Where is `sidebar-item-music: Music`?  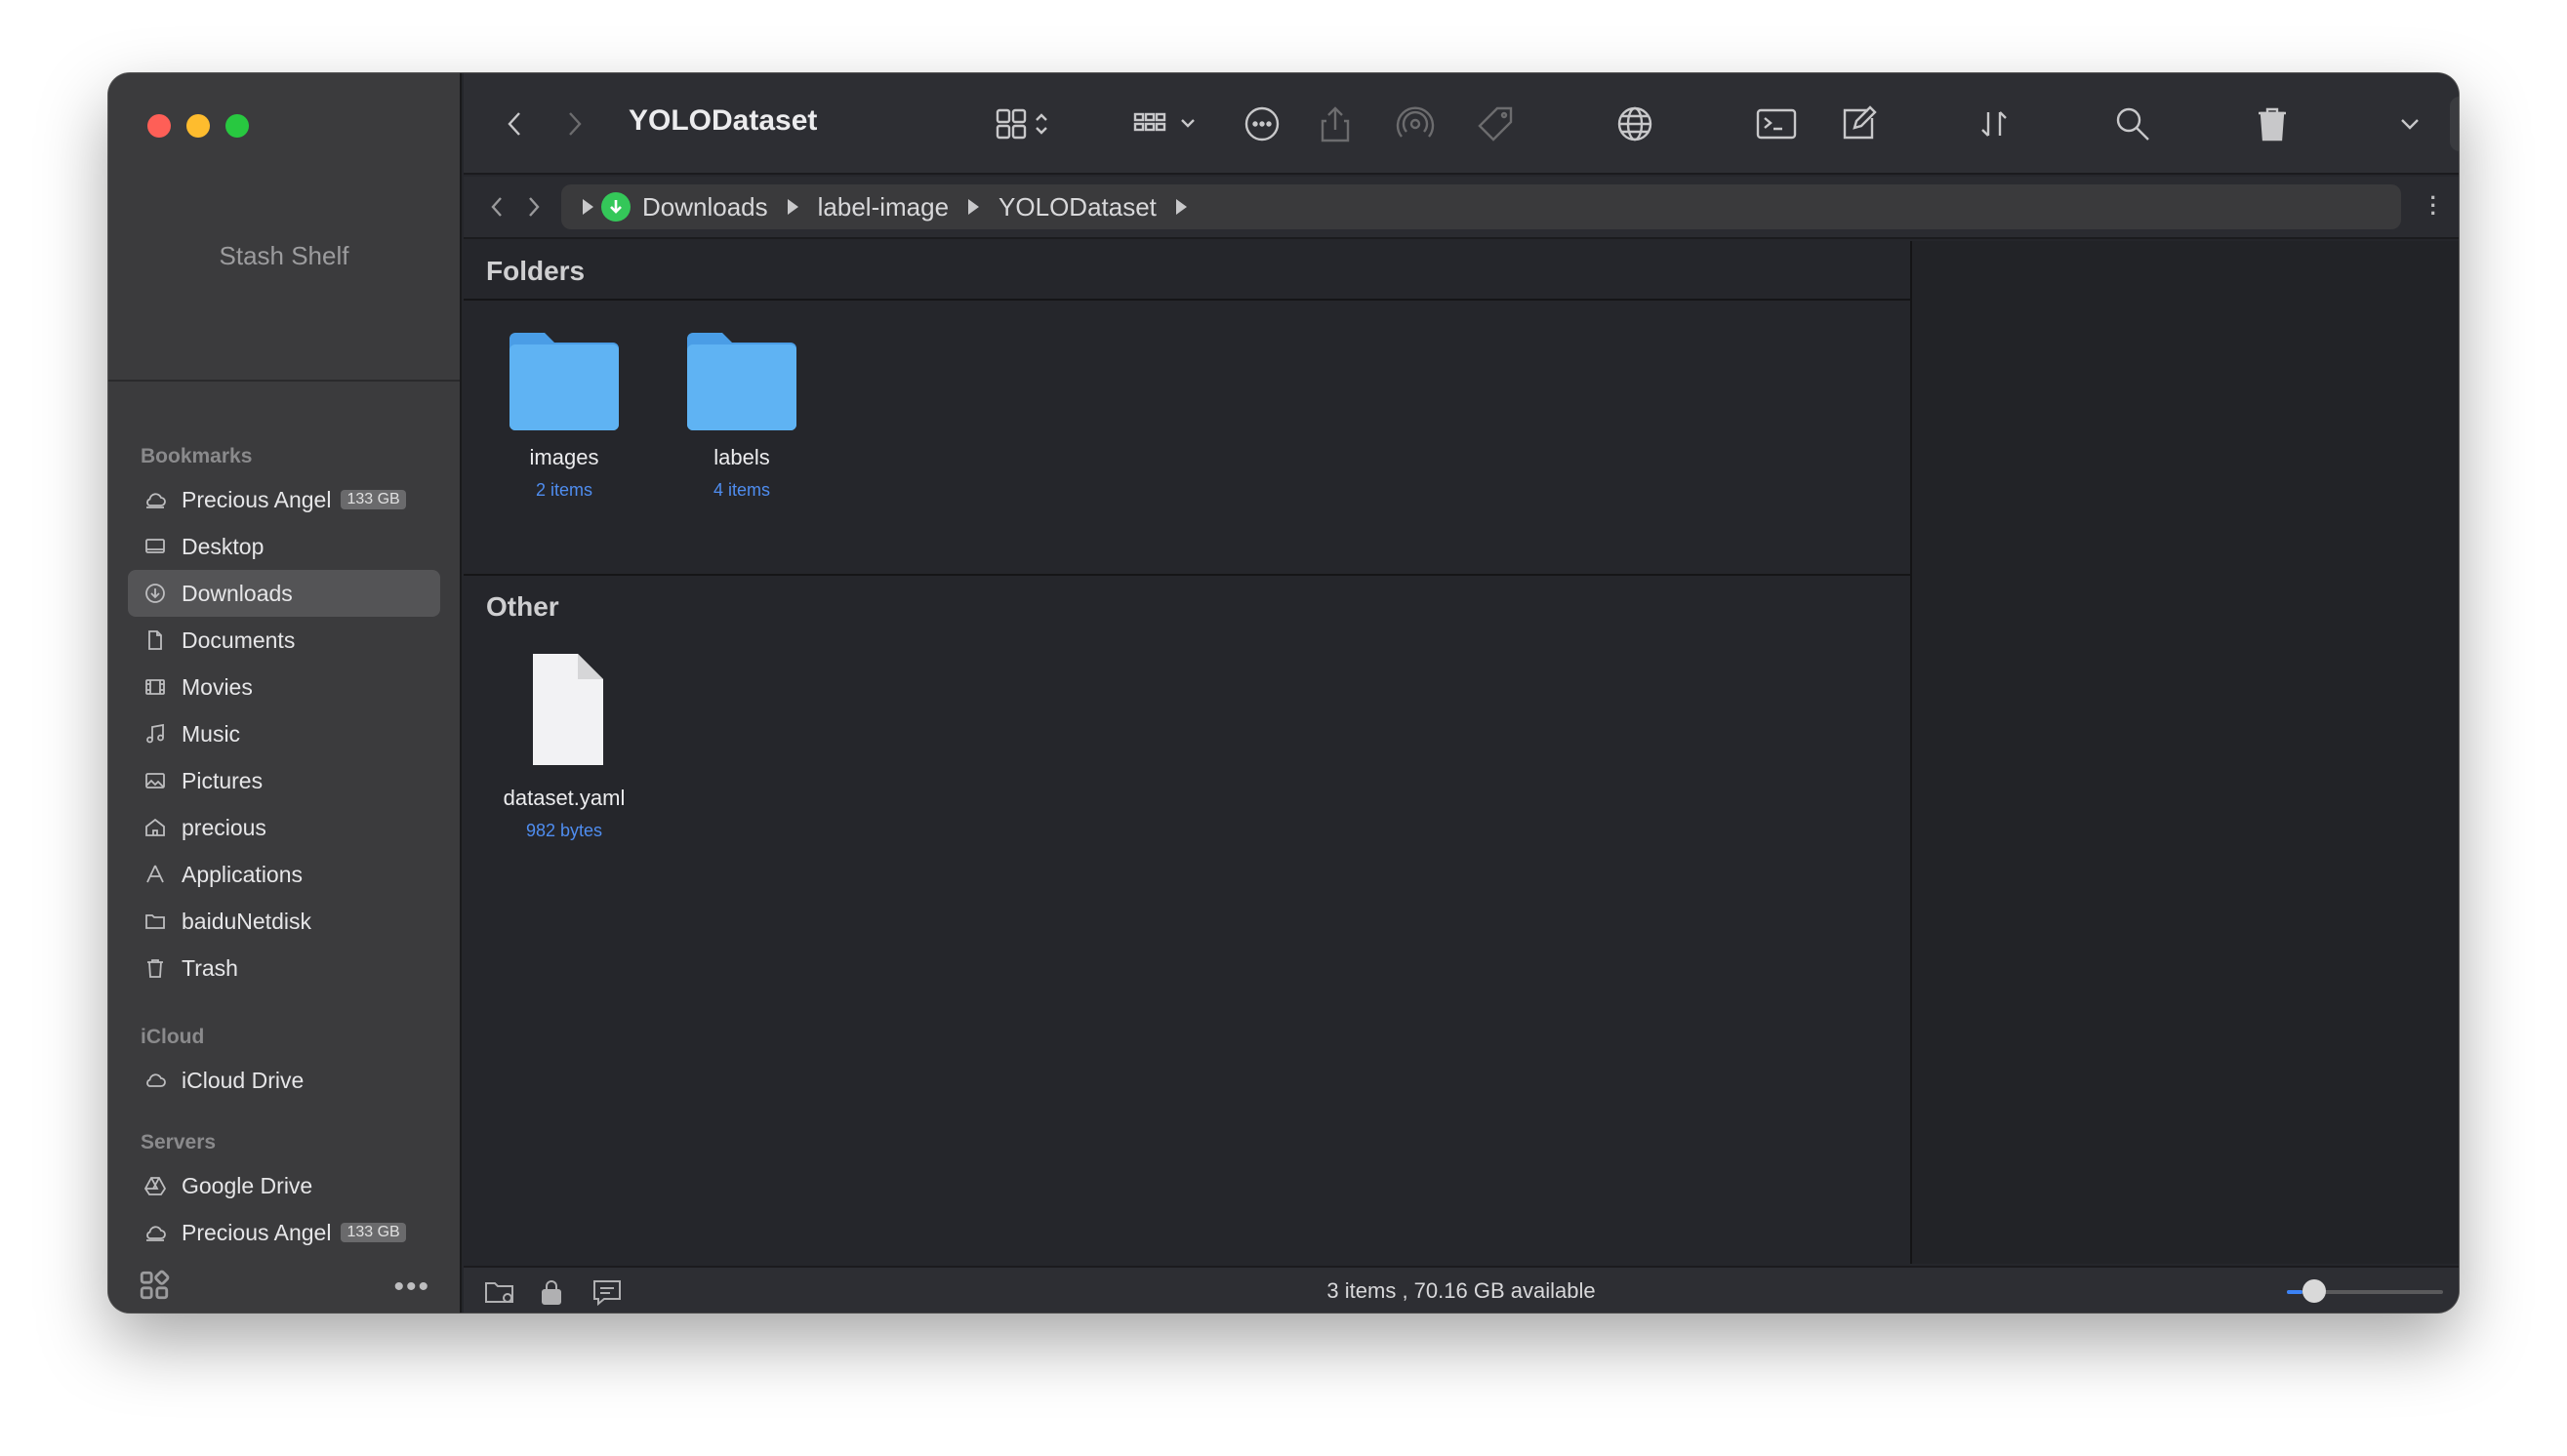 sidebar-item-music: Music is located at coordinates (284, 733).